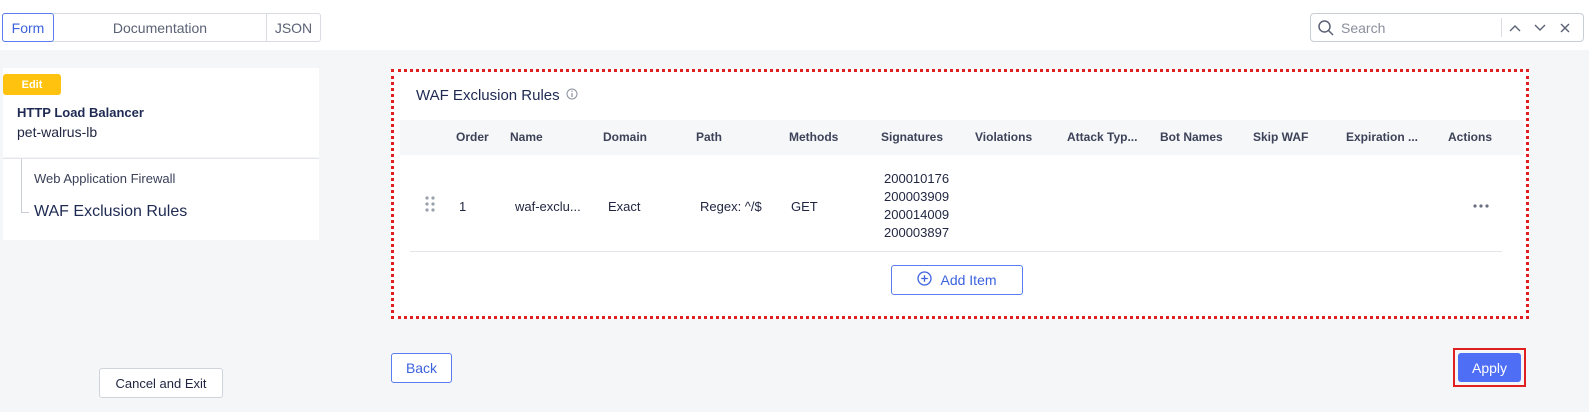  What do you see at coordinates (572, 95) in the screenshot?
I see `info-icon` at bounding box center [572, 95].